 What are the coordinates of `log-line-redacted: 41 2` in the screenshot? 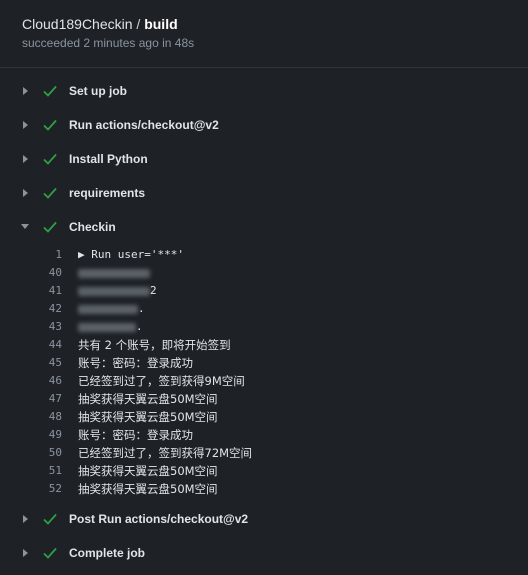 It's located at (264, 291).